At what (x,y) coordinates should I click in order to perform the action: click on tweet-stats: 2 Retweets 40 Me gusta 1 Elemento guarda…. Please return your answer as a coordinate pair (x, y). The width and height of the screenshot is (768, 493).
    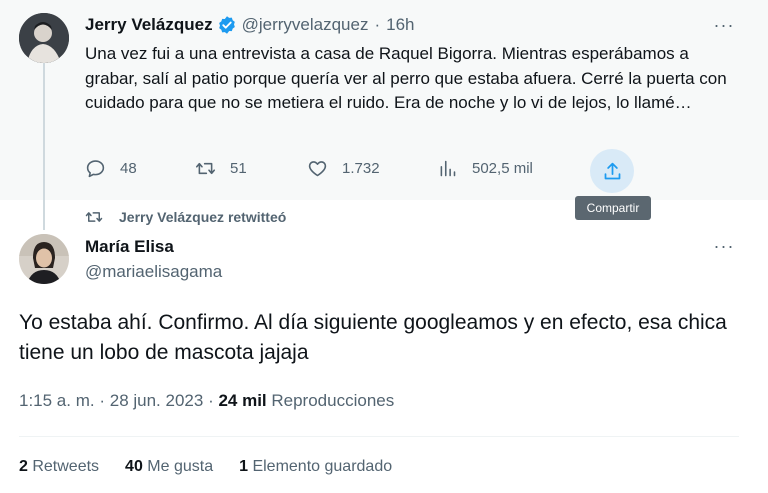
    Looking at the image, I should click on (218, 467).